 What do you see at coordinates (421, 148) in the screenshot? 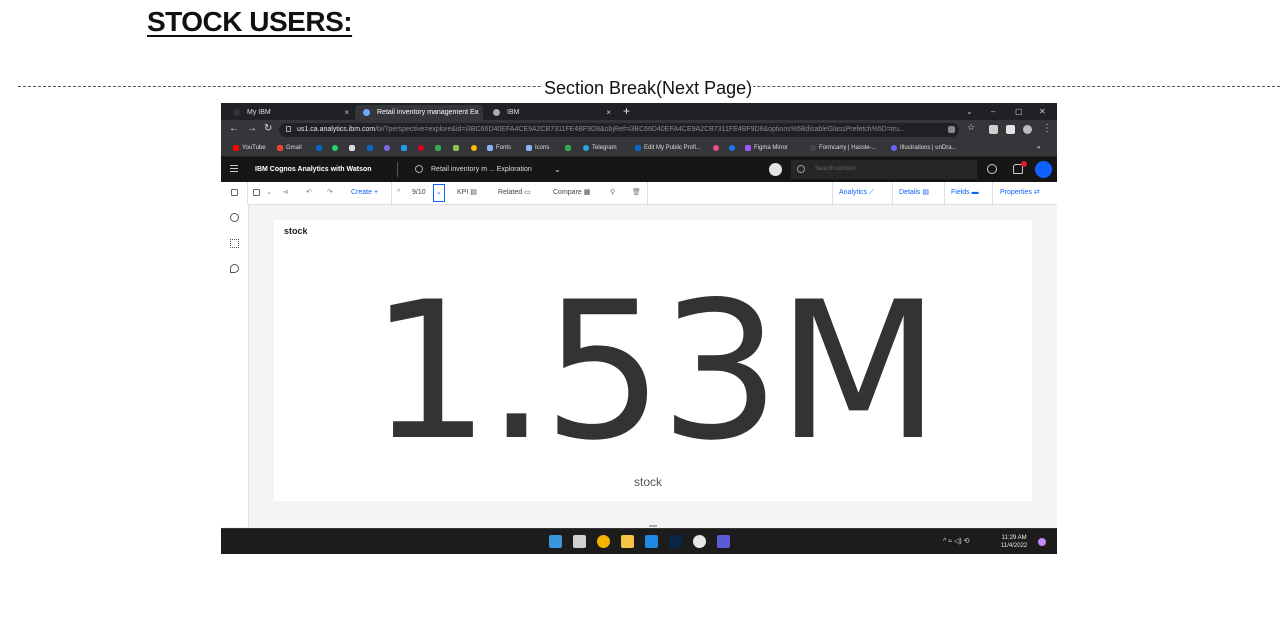
I see `pinterest-icon` at bounding box center [421, 148].